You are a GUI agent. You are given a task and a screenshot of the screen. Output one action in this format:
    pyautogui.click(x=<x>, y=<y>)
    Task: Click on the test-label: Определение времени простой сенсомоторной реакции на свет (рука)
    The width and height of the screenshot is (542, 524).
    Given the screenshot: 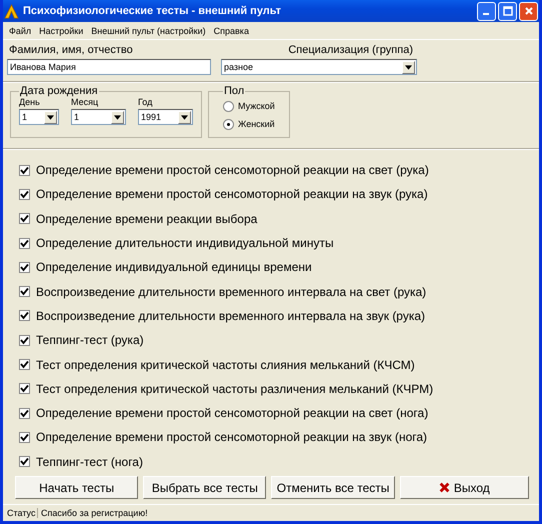 What is the action you would take?
    pyautogui.click(x=232, y=170)
    